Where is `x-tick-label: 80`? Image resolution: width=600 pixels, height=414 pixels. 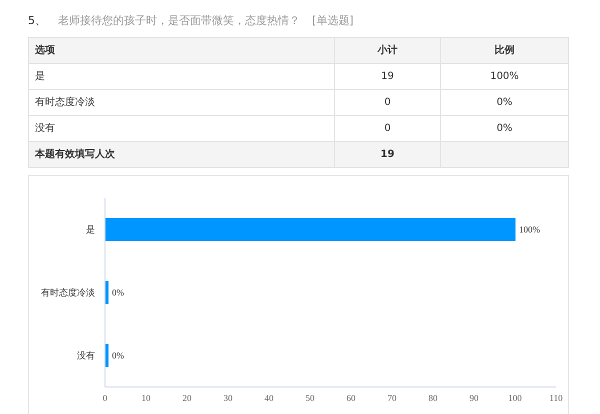 x-tick-label: 80 is located at coordinates (433, 398).